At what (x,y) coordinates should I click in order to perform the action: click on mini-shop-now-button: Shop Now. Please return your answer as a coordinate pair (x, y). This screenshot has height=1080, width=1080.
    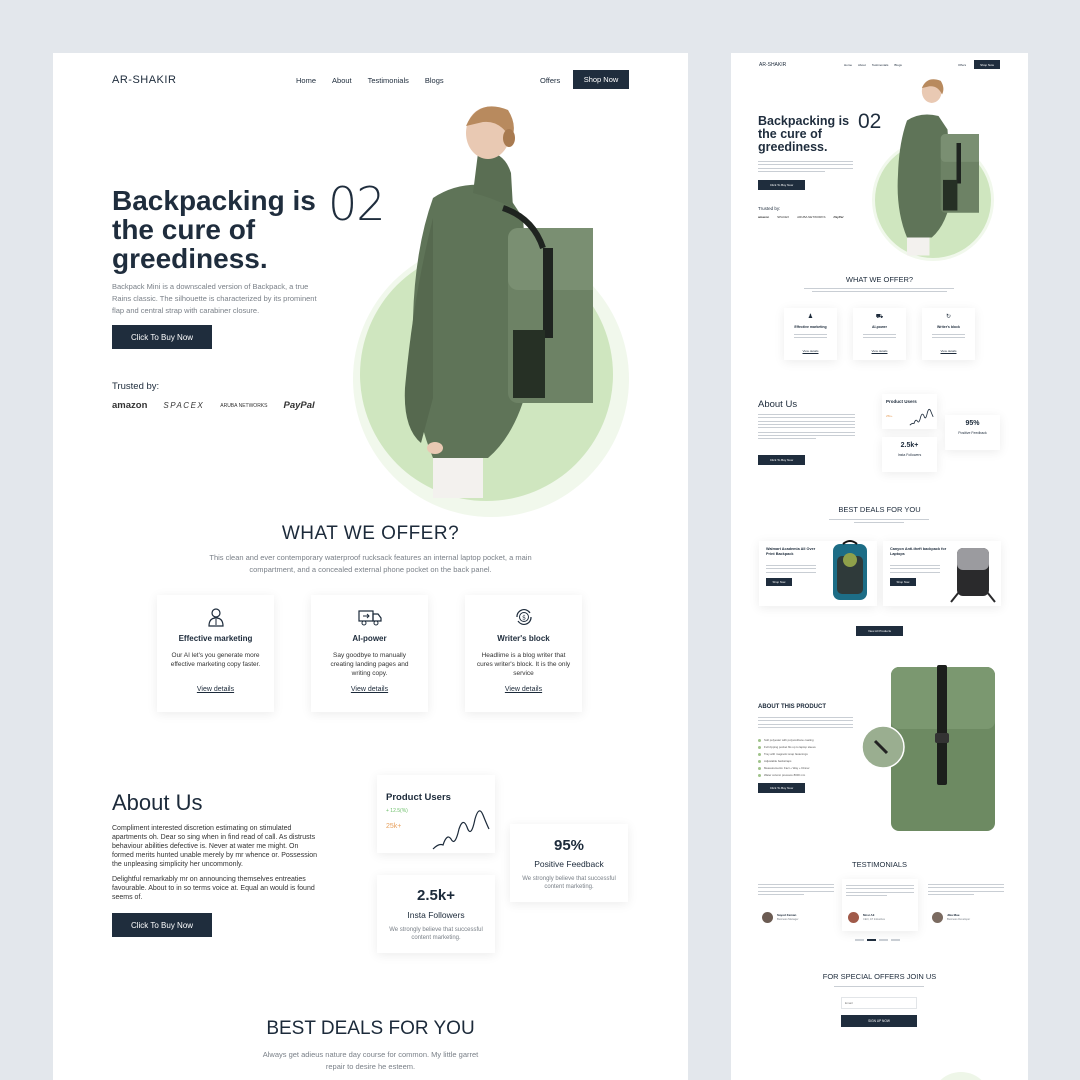
    Looking at the image, I should click on (987, 64).